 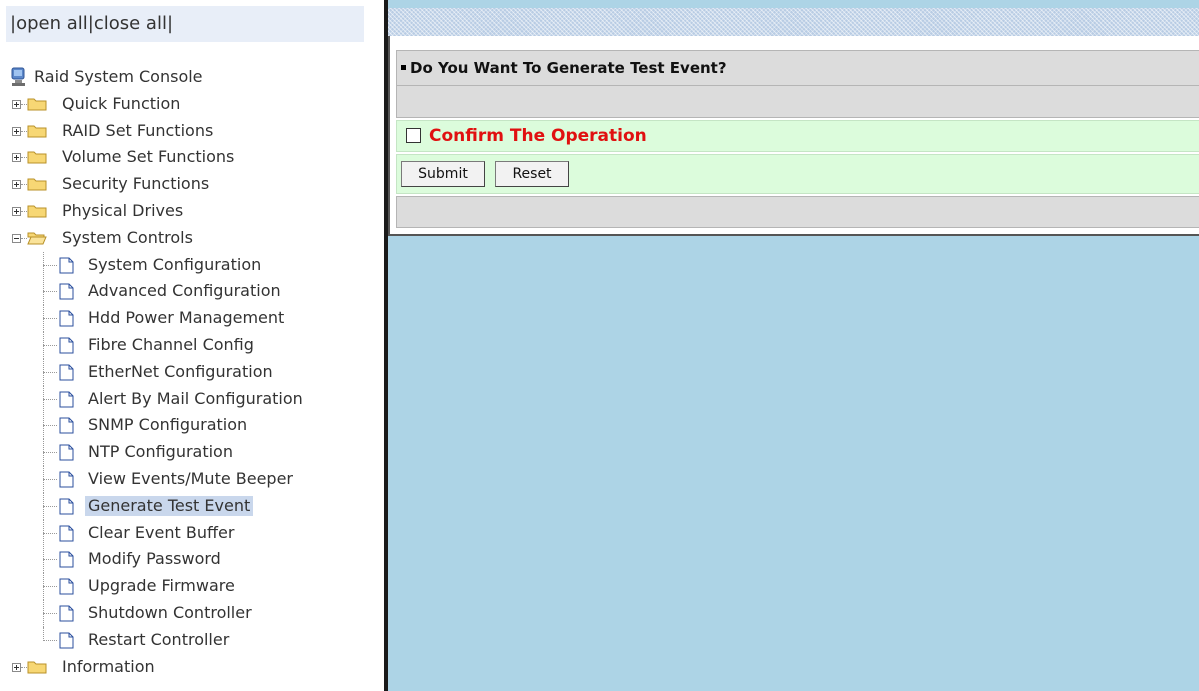 I want to click on tree-item: NTP Configuration, so click(x=192, y=453).